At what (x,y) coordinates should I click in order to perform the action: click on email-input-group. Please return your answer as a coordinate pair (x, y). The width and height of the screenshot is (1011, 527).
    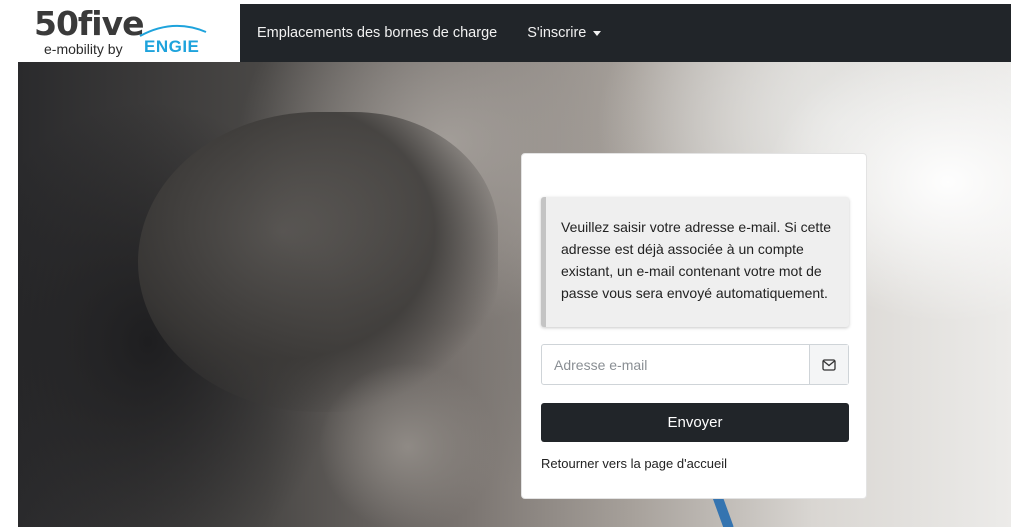
    Looking at the image, I should click on (695, 364).